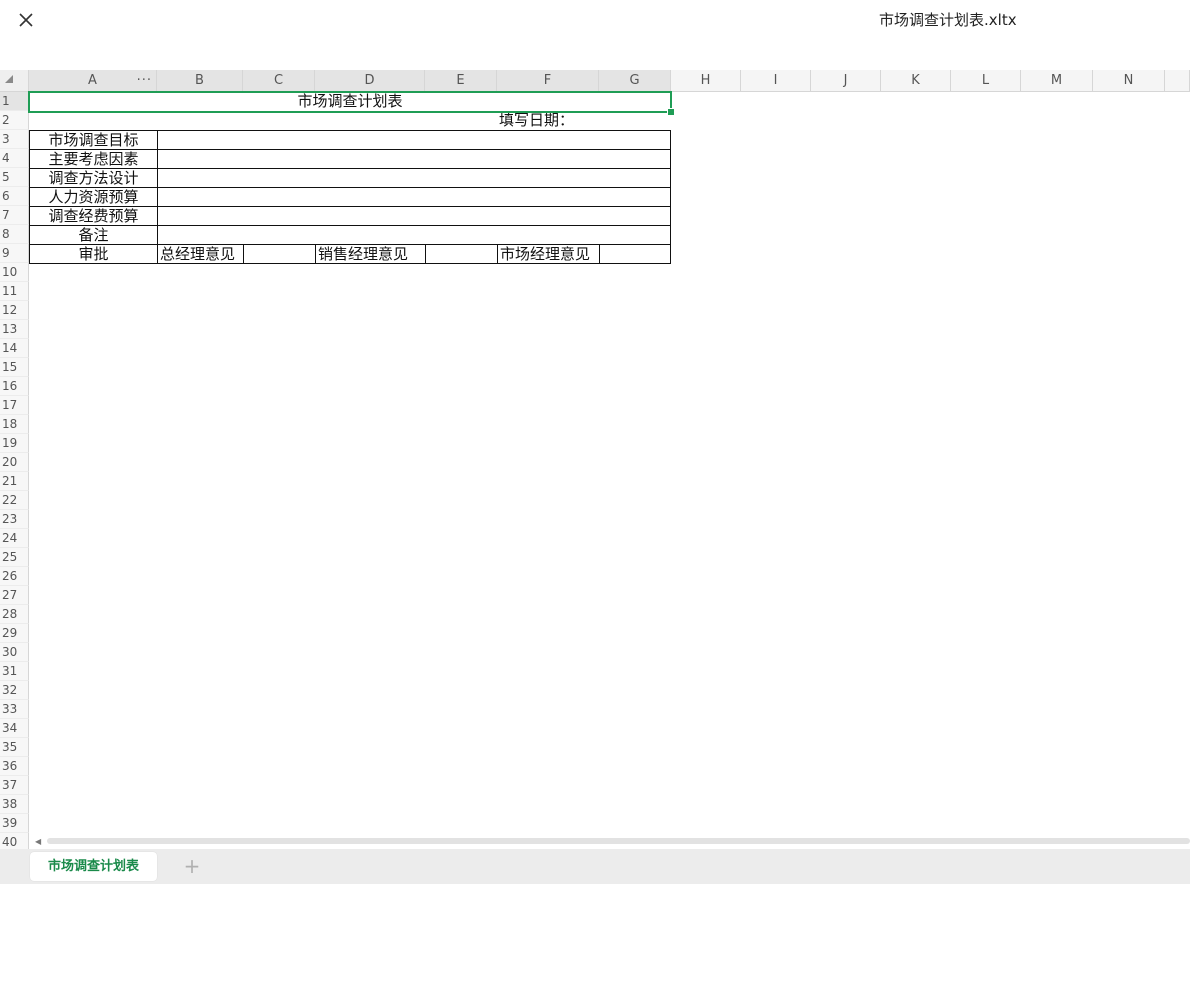 This screenshot has width=1190, height=990. What do you see at coordinates (776, 81) in the screenshot?
I see `column-header-i: I` at bounding box center [776, 81].